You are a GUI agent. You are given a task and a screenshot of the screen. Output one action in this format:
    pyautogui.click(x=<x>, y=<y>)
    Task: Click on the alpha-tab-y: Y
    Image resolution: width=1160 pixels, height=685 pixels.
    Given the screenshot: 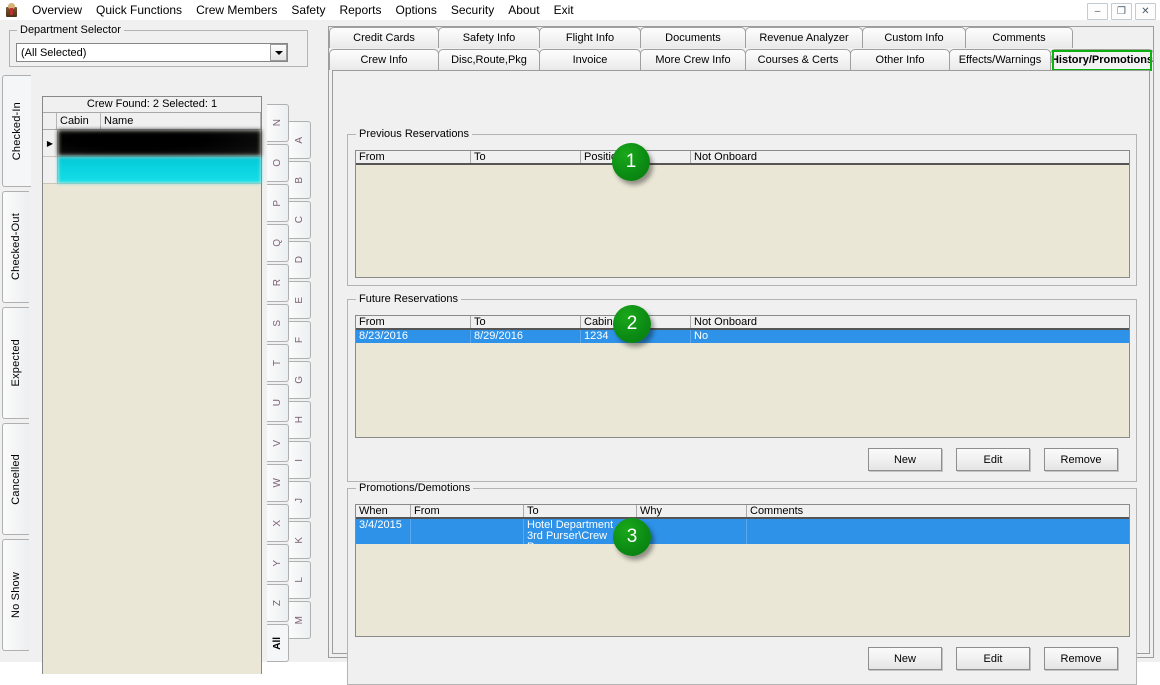 What is the action you would take?
    pyautogui.click(x=278, y=563)
    